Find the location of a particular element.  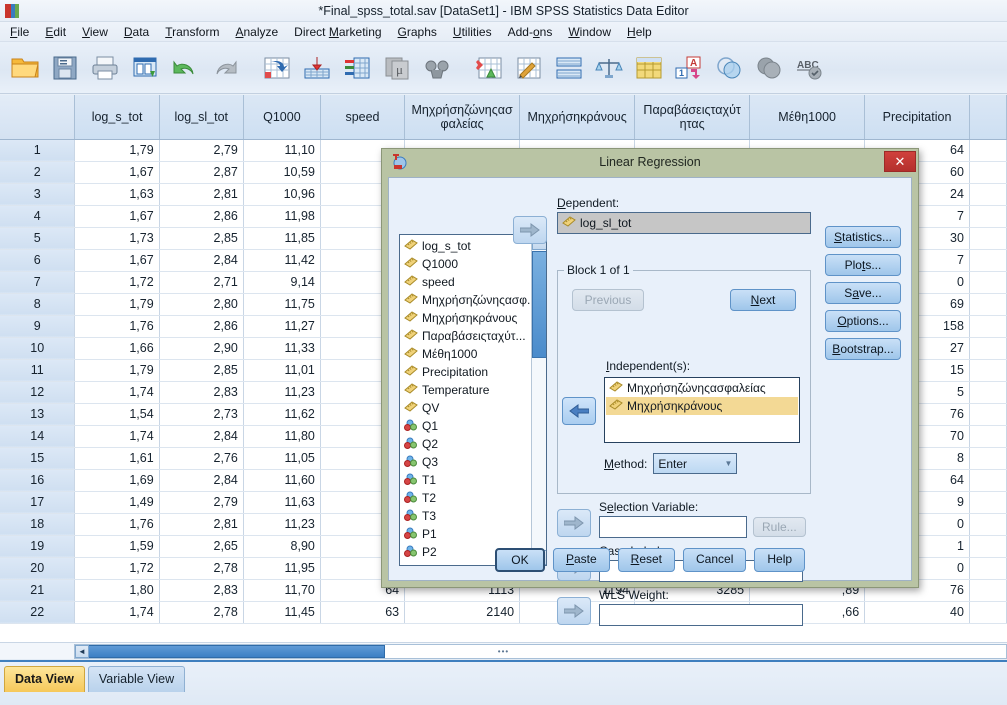

grid-cell: 9,14 is located at coordinates (282, 282).